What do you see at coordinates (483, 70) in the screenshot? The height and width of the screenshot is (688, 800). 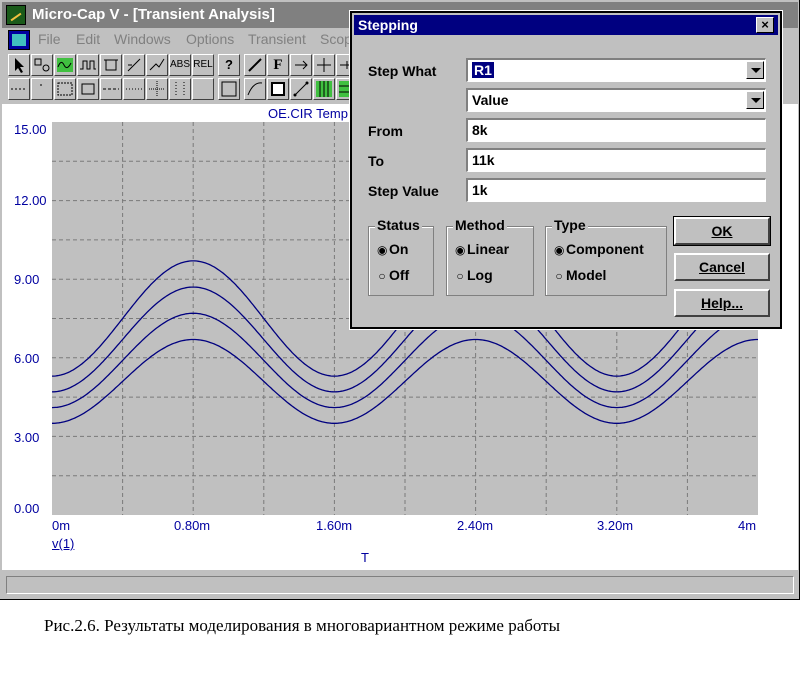 I see `step-what-value: R1` at bounding box center [483, 70].